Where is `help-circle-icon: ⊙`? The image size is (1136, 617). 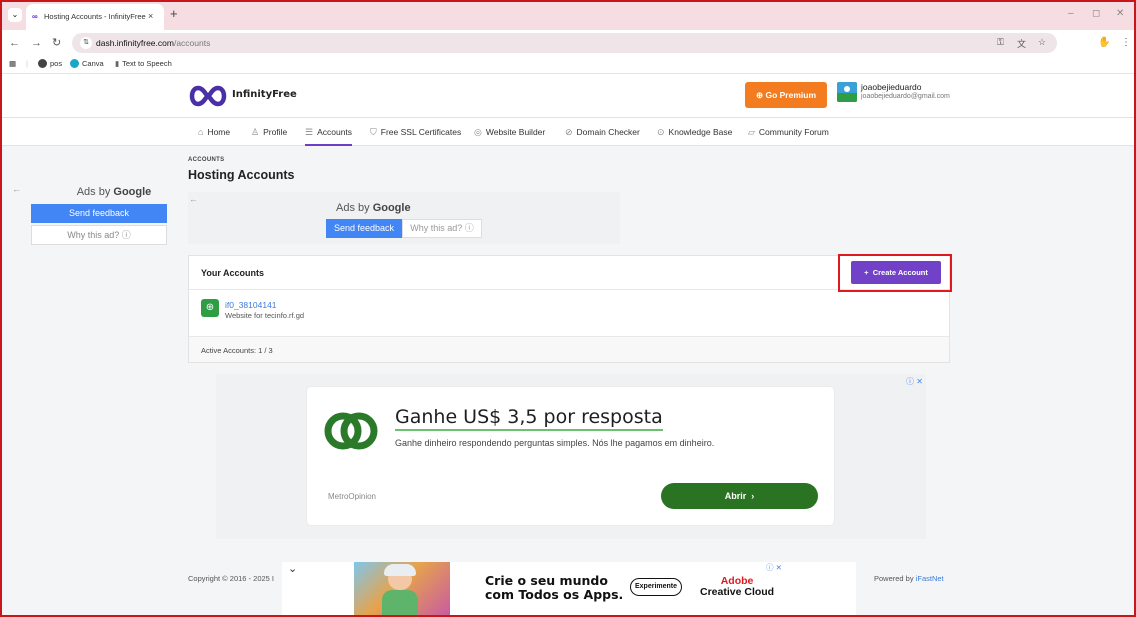
help-circle-icon: ⊙ is located at coordinates (661, 132).